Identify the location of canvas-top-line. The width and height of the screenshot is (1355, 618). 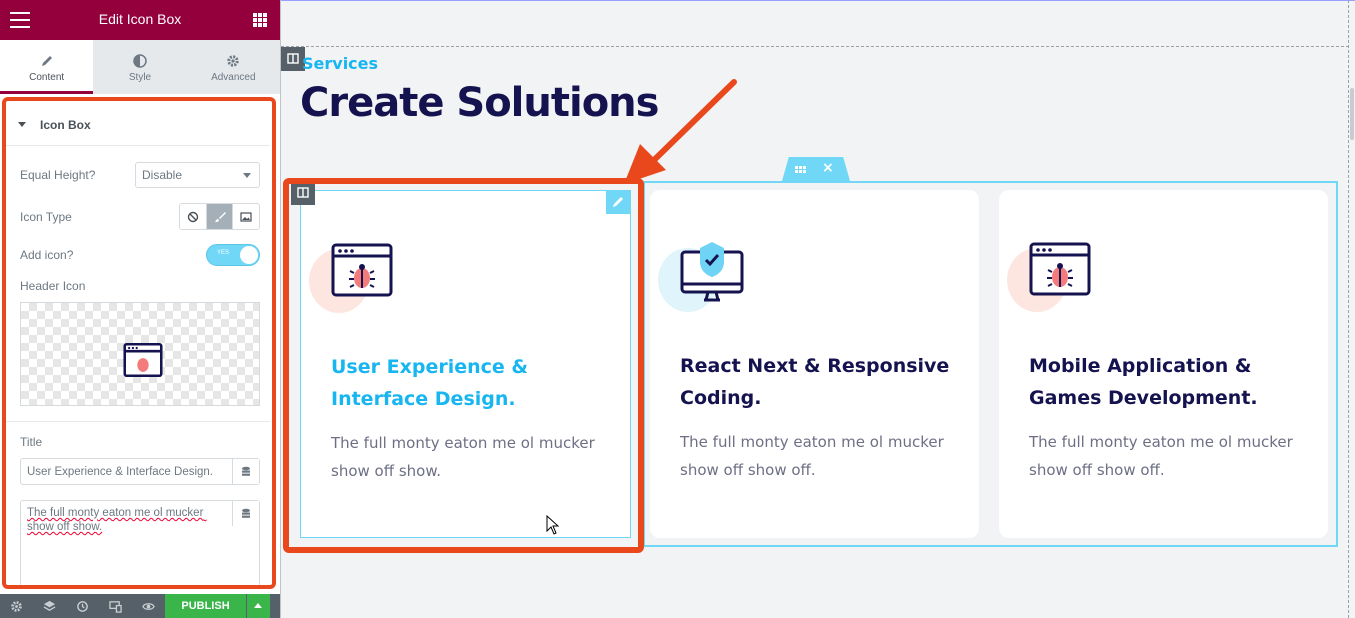
(818, 0).